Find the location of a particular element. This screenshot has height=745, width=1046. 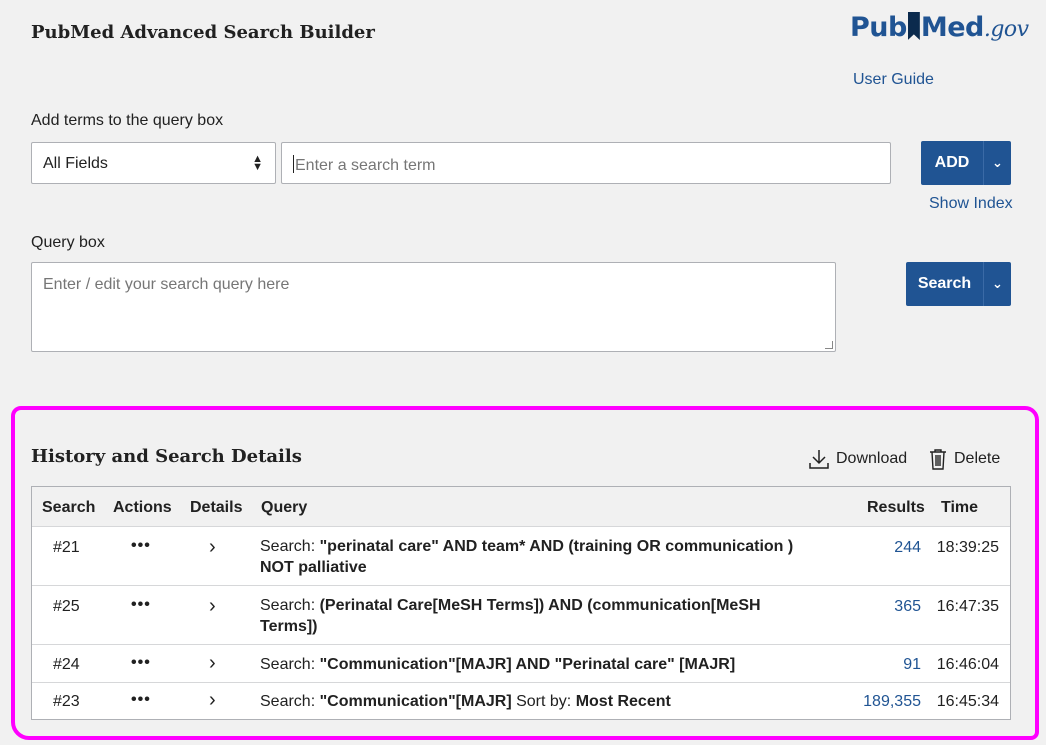

download-icon is located at coordinates (819, 459).